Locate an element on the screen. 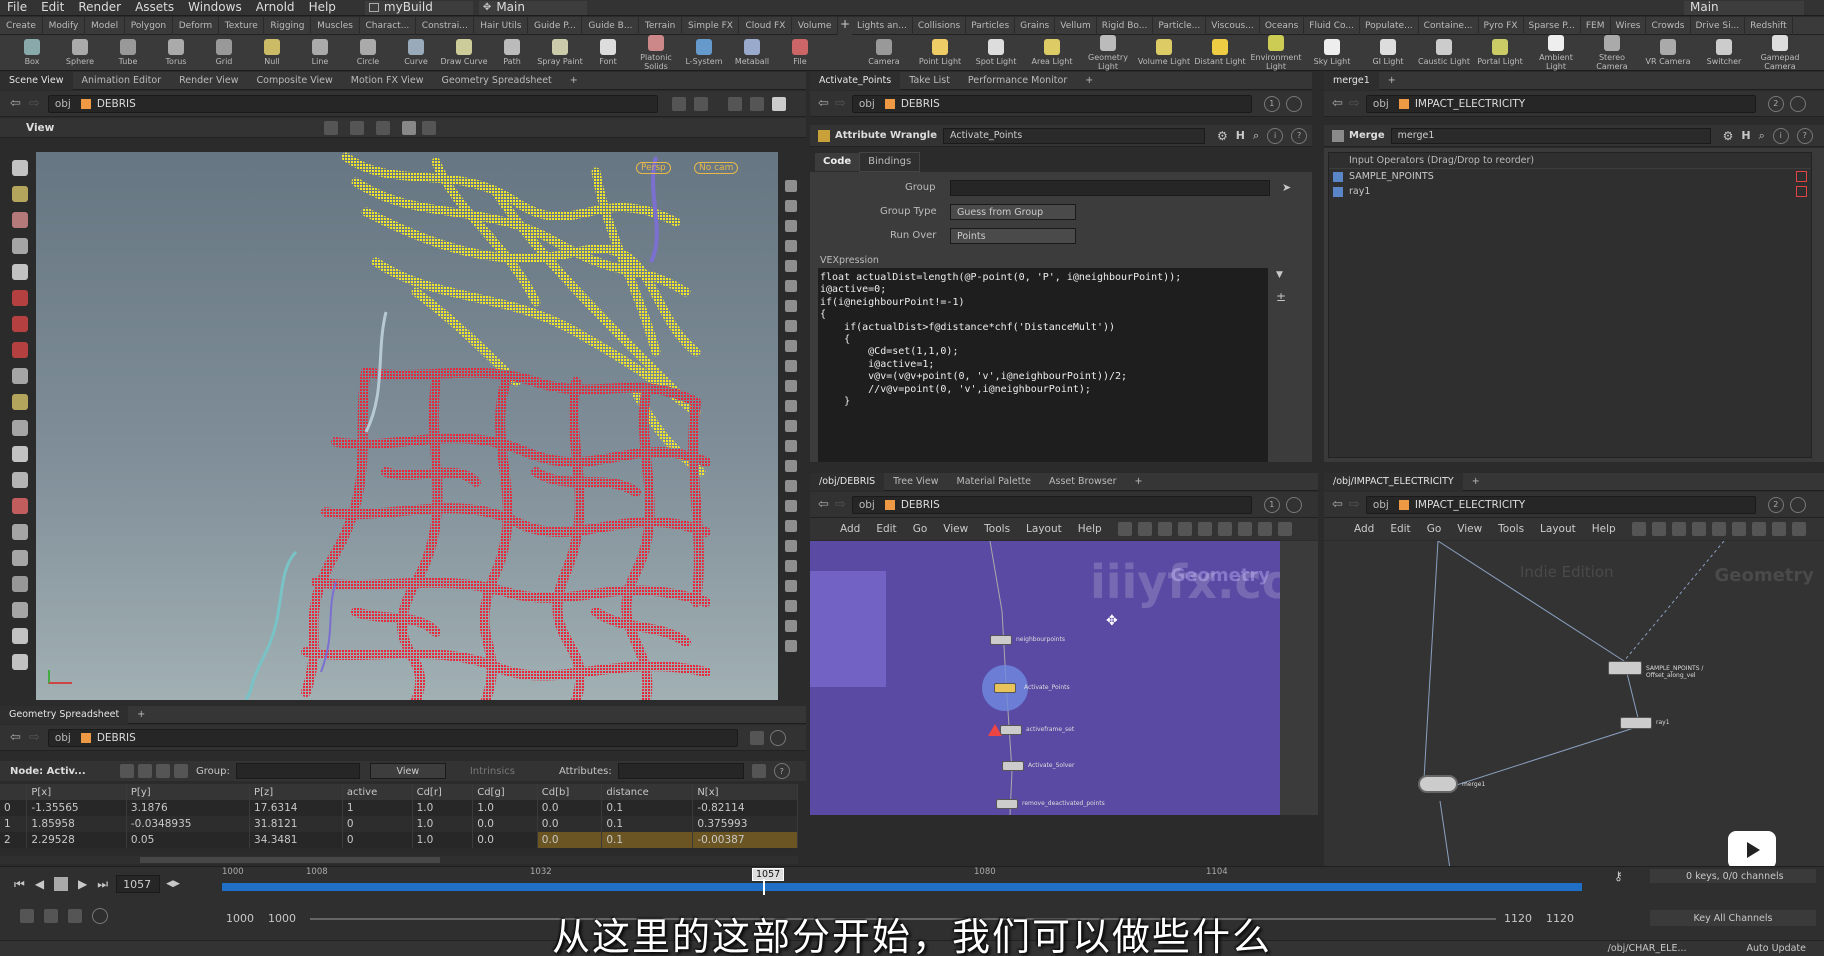 This screenshot has height=956, width=1824. network-menu-help: Help is located at coordinates (1090, 529).